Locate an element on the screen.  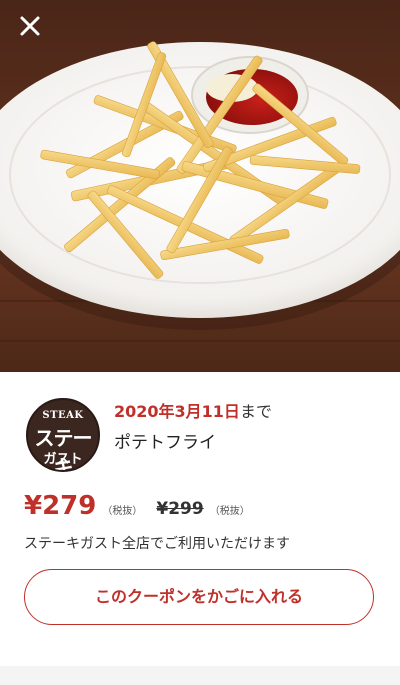
price-current: ¥279 is located at coordinates (60, 506).